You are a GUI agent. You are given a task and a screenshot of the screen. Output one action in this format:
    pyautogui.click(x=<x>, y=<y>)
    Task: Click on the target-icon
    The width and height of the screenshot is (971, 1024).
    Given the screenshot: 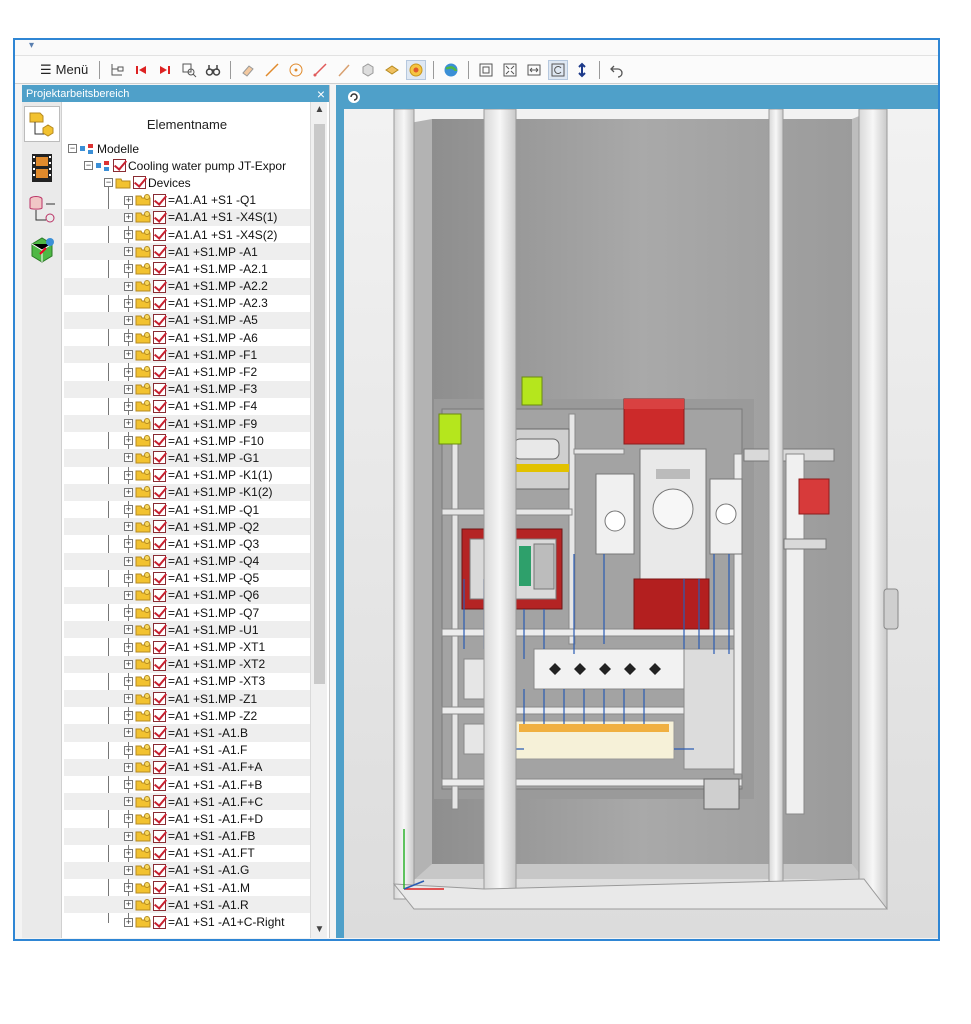 What is the action you would take?
    pyautogui.click(x=296, y=70)
    